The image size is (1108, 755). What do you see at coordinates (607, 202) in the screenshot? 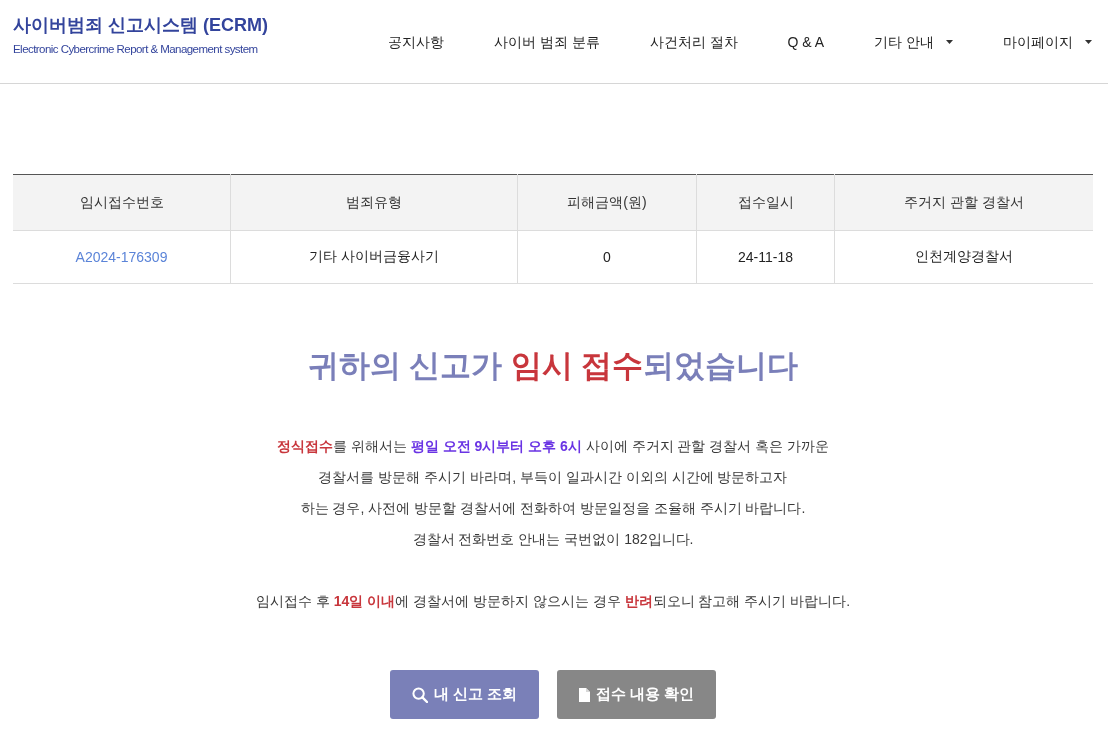
I see `column-header: 피해금액(원)` at bounding box center [607, 202].